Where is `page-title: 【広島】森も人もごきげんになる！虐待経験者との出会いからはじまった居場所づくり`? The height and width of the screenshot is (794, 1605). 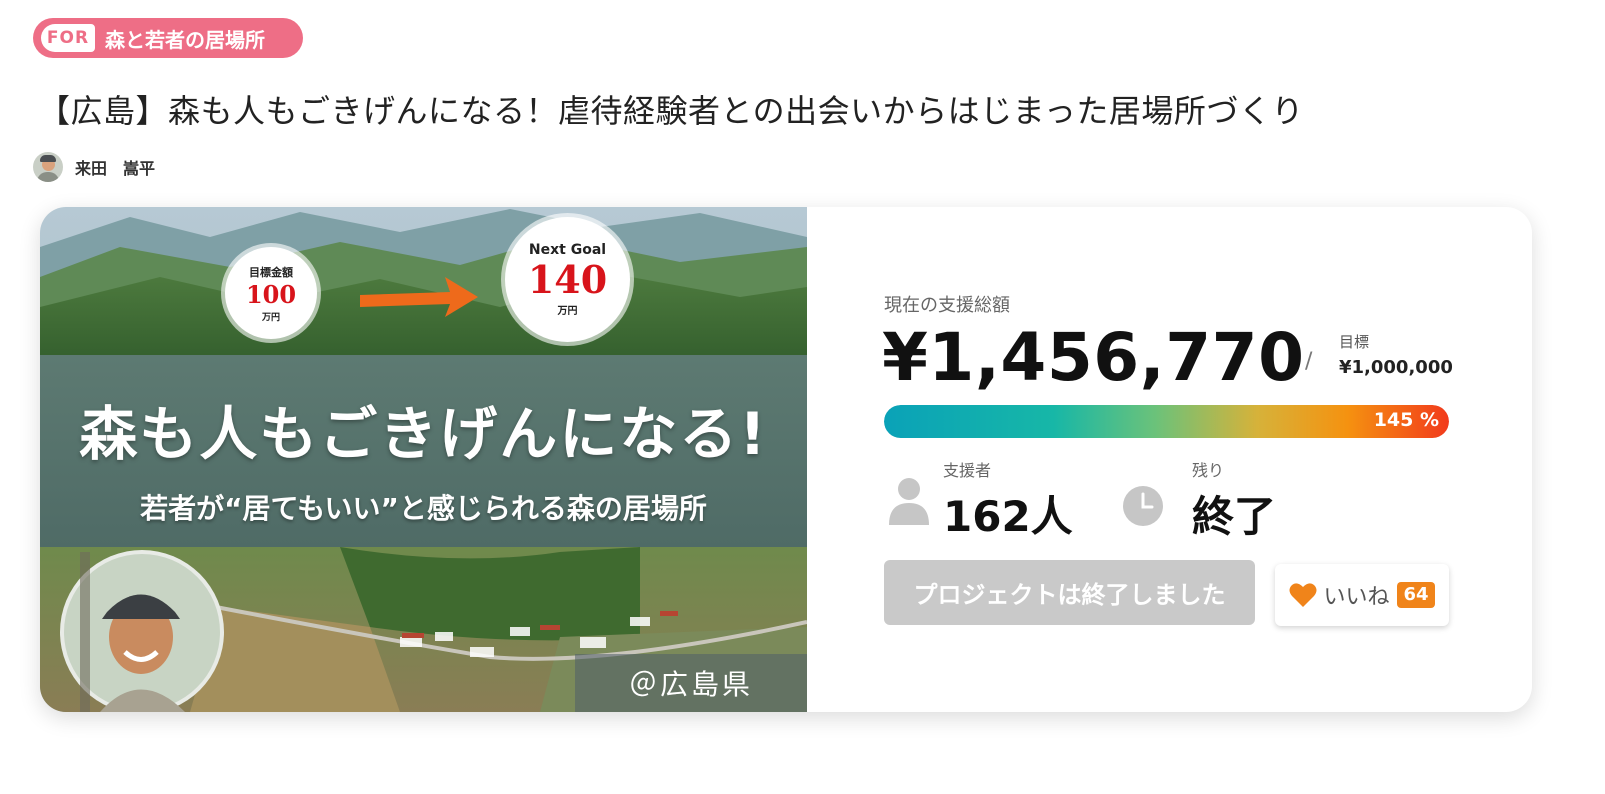 page-title: 【広島】森も人もごきげんになる！虐待経験者との出会いからはじまった居場所づくり is located at coordinates (671, 111).